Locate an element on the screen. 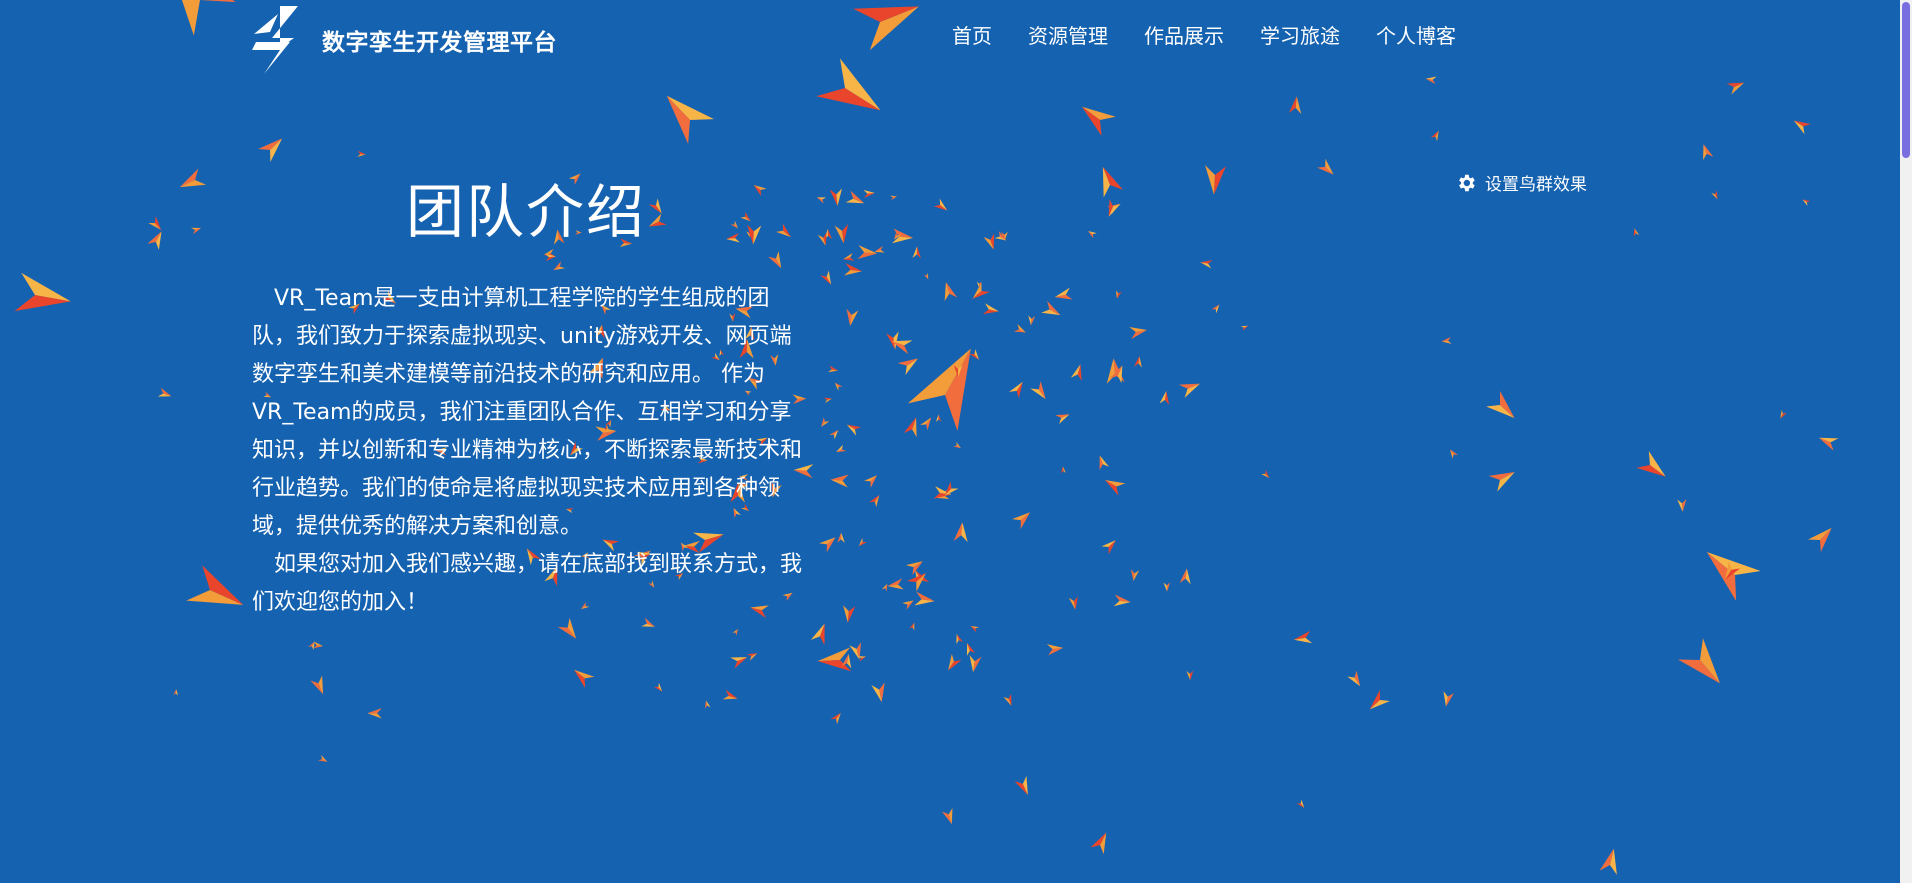  join-paragraph: 如果您对加入我们感兴趣，请在底部找到联系方式，我们欢迎您的加入！ is located at coordinates (527, 583).